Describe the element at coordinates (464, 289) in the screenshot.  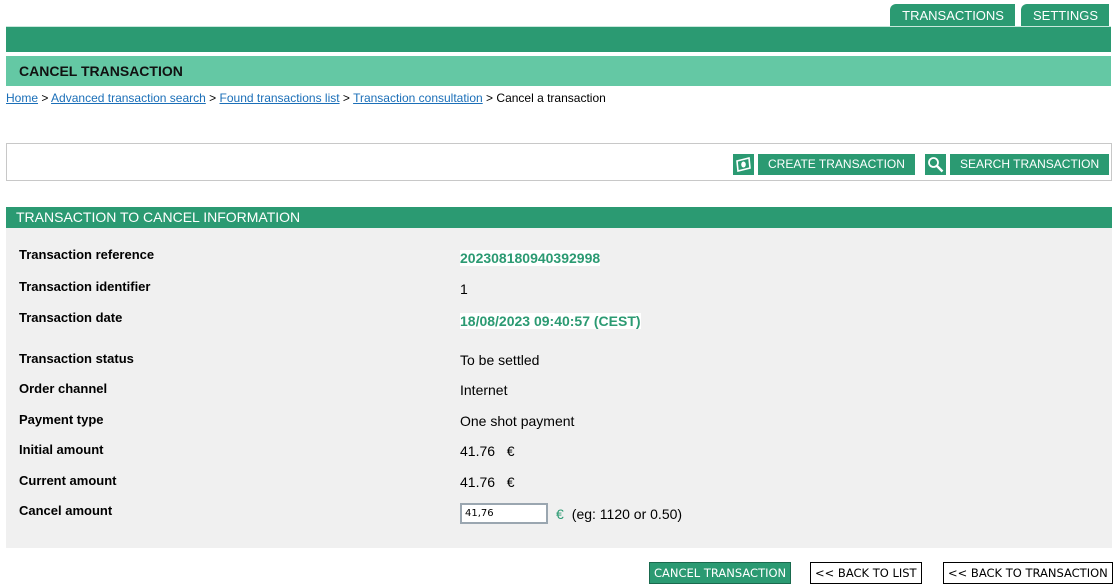
I see `transaction-identifier-value: 1` at that location.